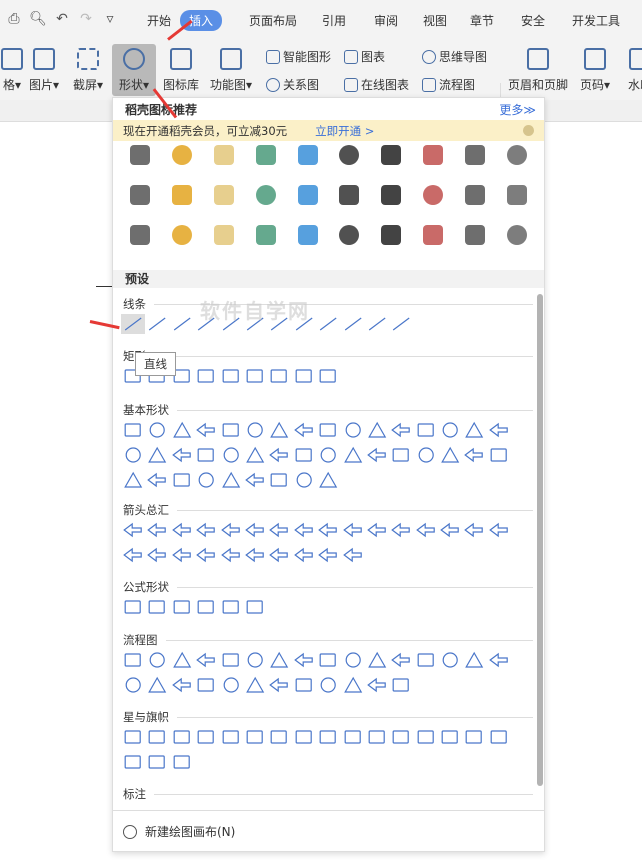  Describe the element at coordinates (159, 20) in the screenshot. I see `tab-0: 开始` at that location.